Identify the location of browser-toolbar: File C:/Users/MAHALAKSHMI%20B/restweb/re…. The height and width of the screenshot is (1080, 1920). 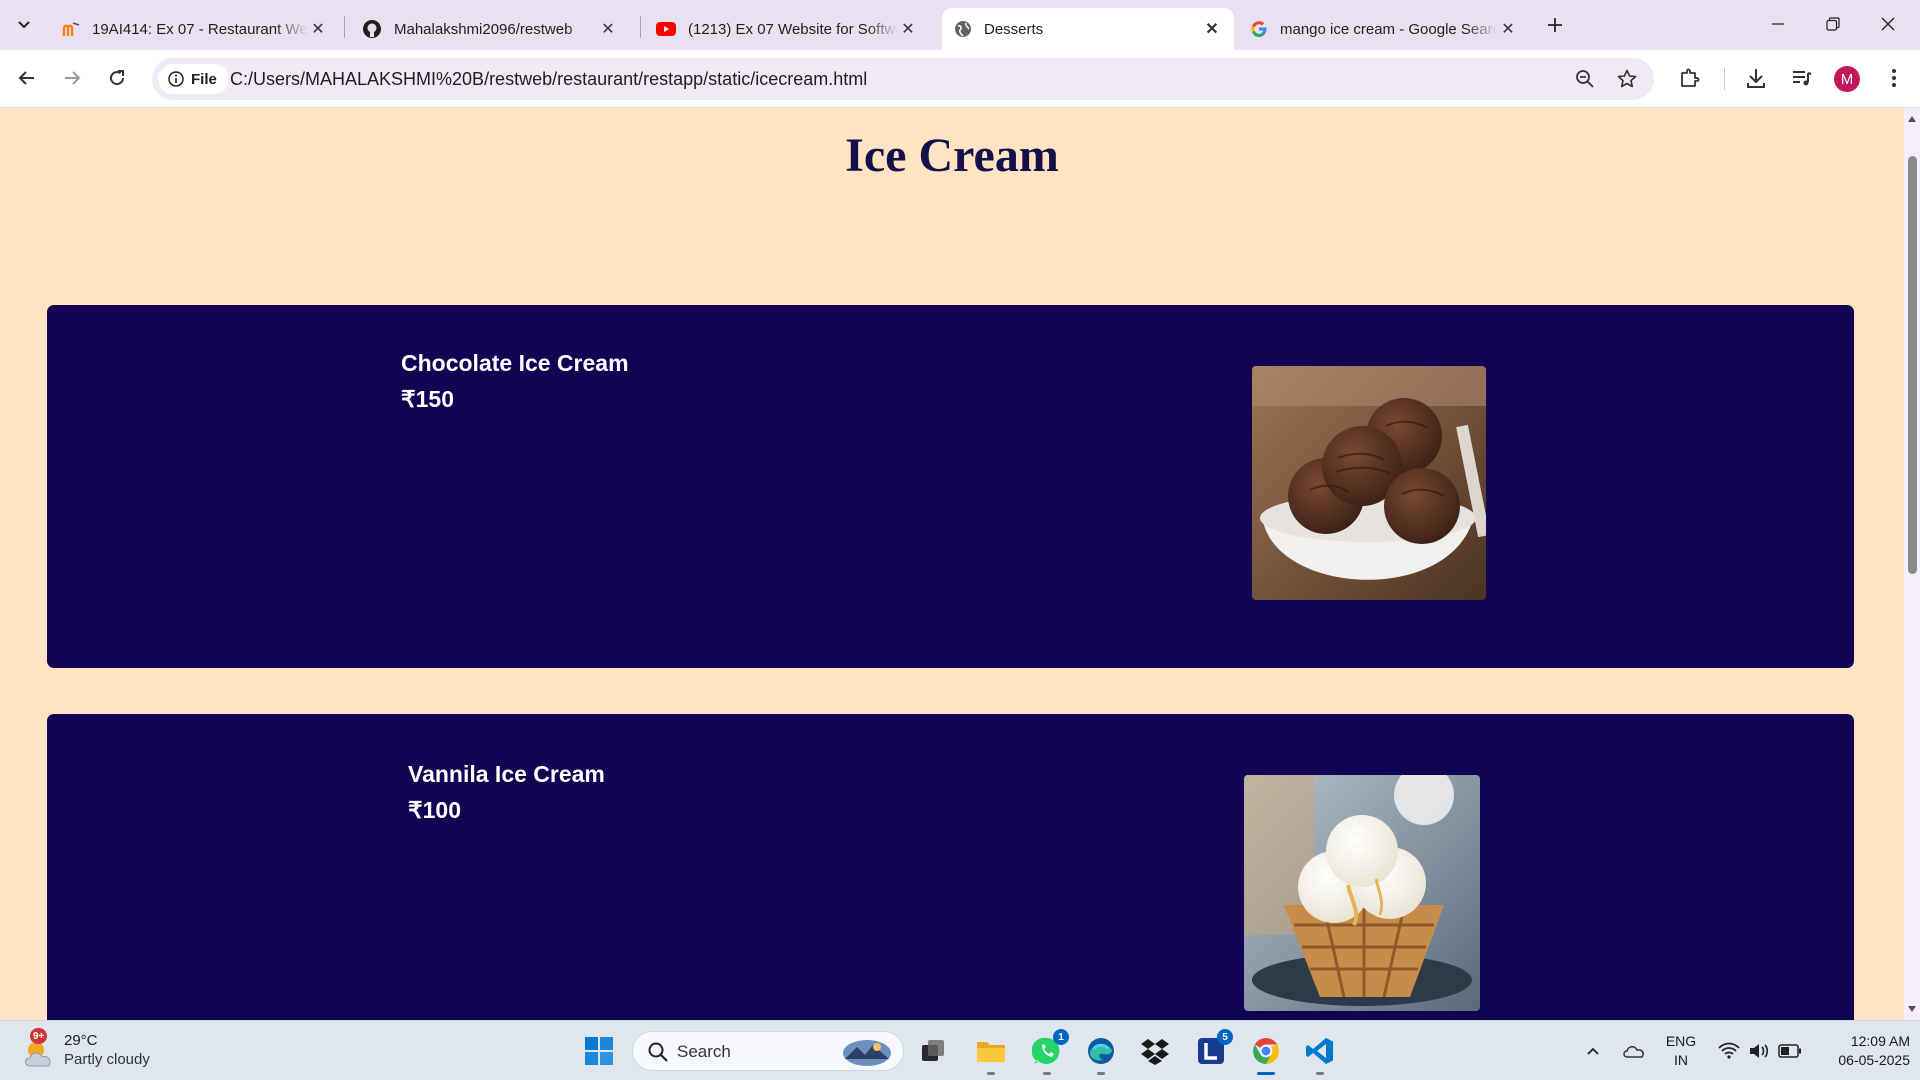
(960, 79).